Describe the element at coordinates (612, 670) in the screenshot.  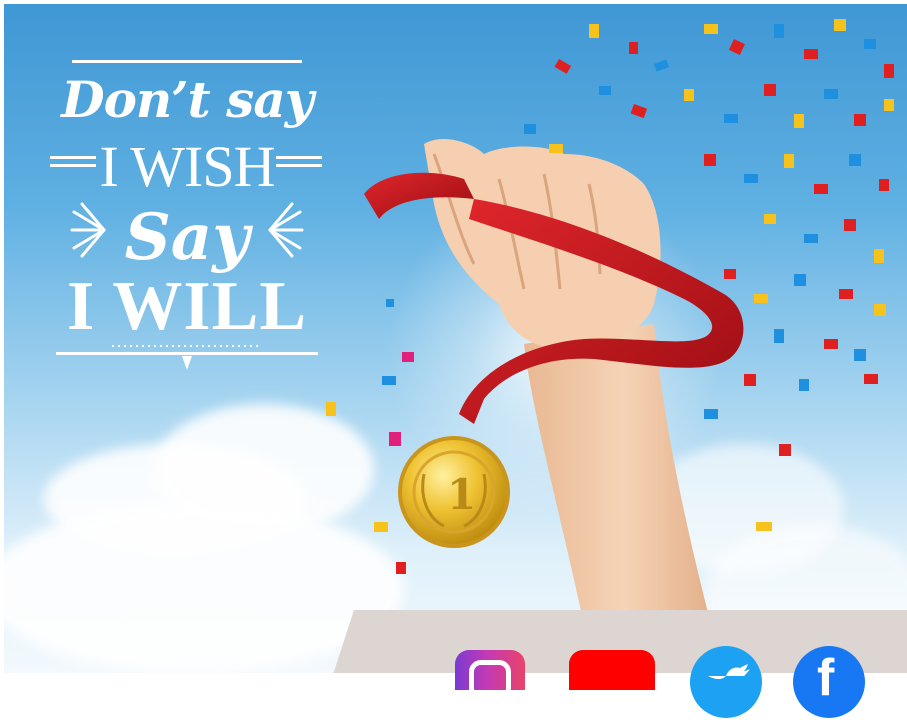
I see `youtube-icon` at that location.